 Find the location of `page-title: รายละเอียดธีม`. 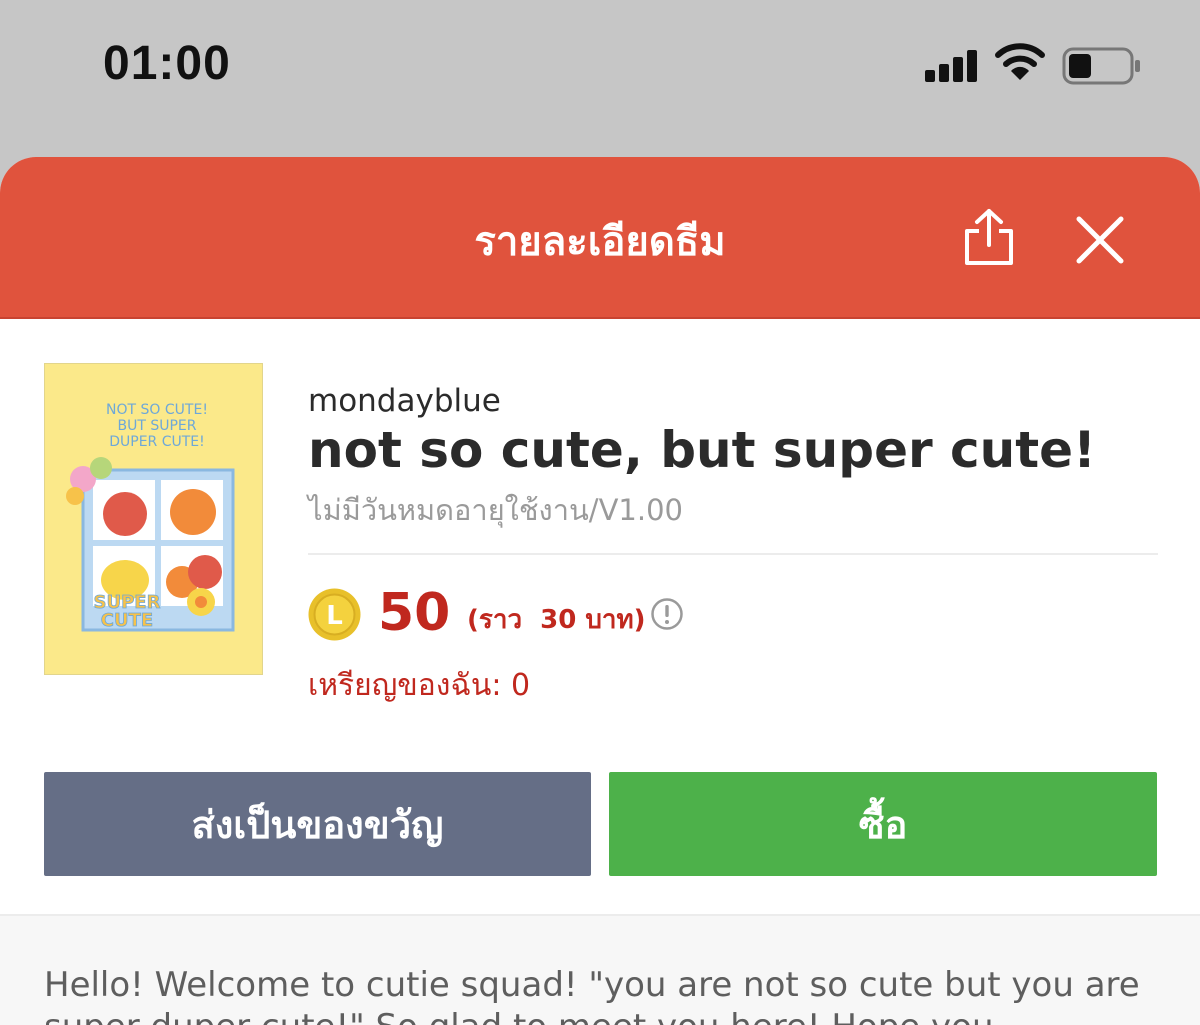

page-title: รายละเอียดธีม is located at coordinates (600, 242).